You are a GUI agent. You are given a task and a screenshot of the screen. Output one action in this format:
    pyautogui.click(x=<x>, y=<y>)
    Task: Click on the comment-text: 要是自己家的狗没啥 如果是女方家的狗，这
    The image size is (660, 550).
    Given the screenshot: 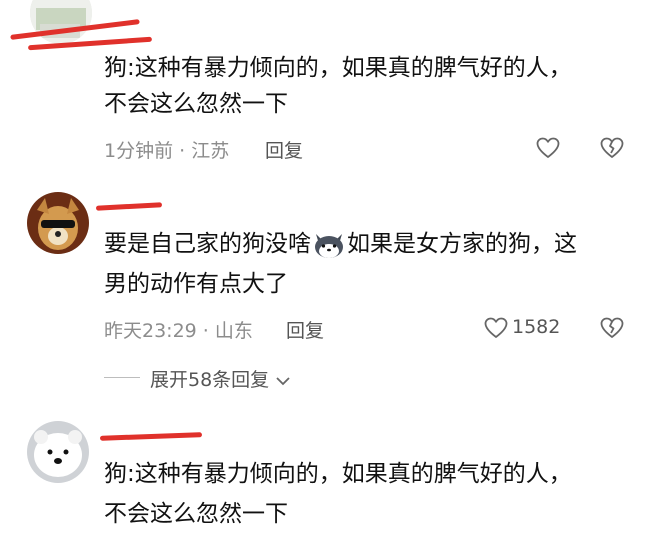 What is the action you would take?
    pyautogui.click(x=340, y=244)
    